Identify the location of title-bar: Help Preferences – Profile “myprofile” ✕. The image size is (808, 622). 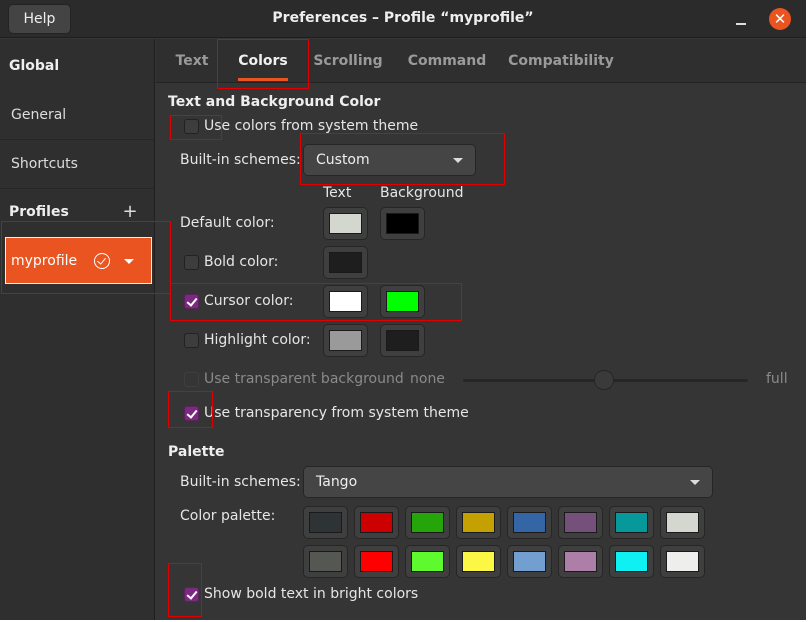
(403, 19).